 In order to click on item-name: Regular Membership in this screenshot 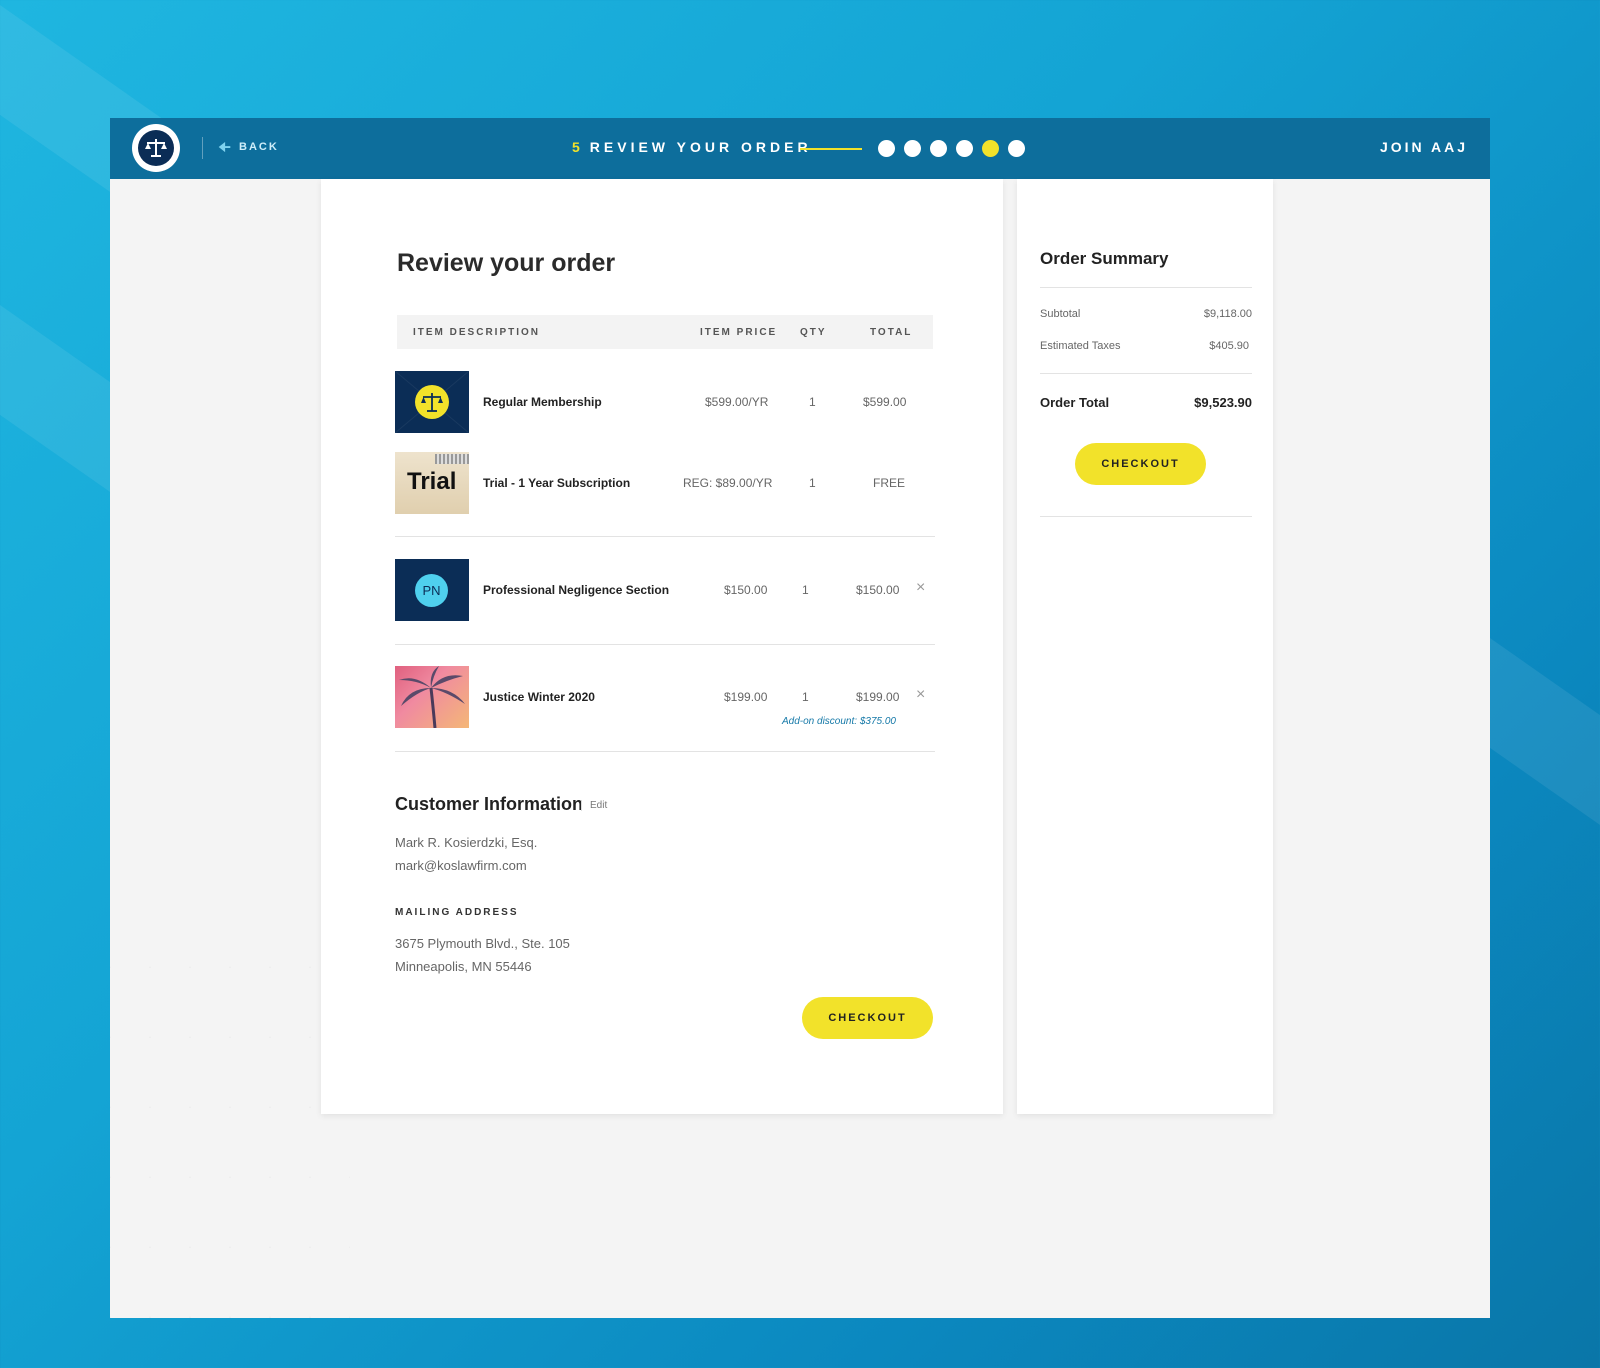, I will do `click(542, 402)`.